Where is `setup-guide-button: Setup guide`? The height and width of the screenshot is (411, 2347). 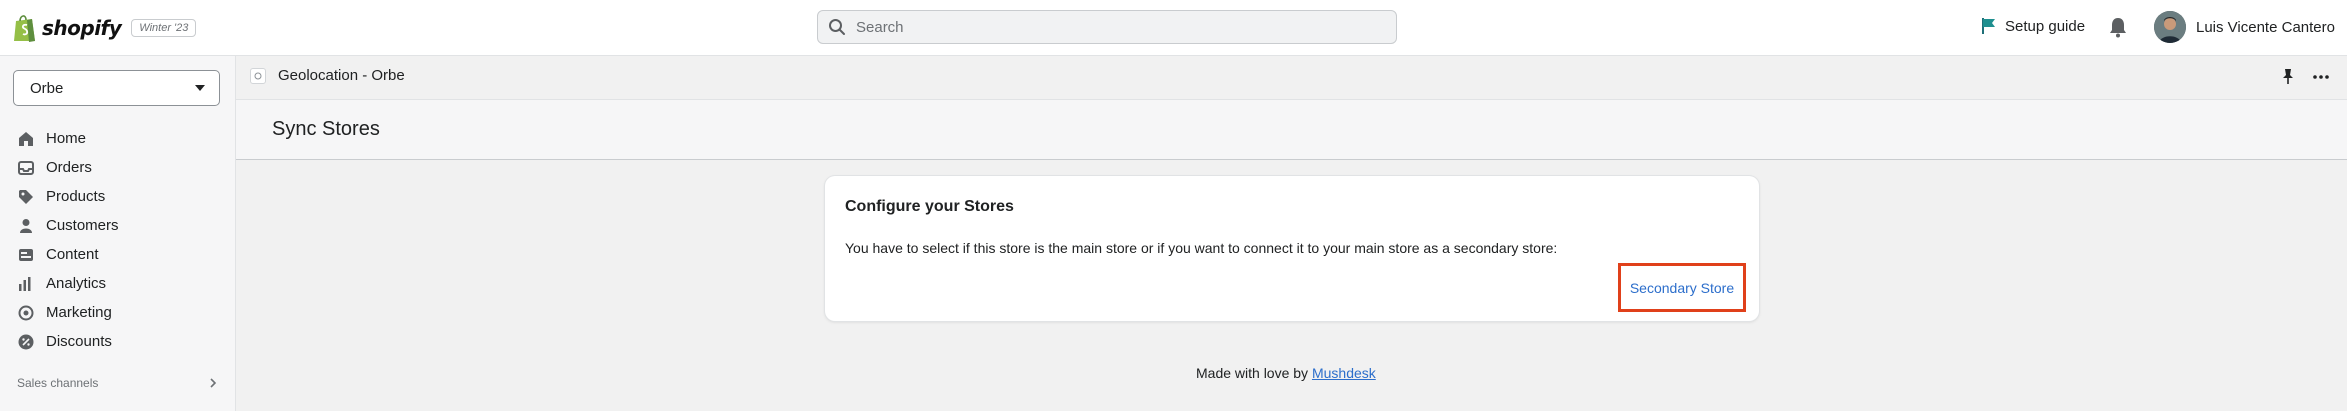
setup-guide-button: Setup guide is located at coordinates (2033, 26).